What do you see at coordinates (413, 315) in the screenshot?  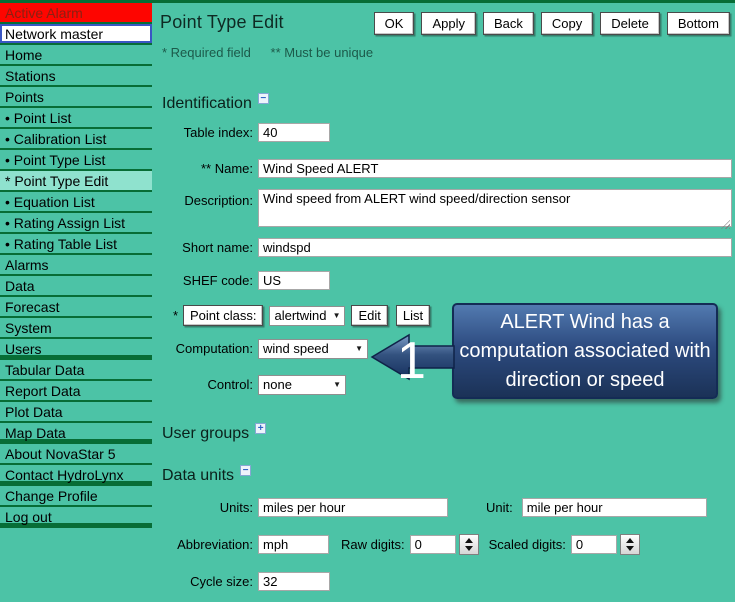 I see `point-class-list-button: List` at bounding box center [413, 315].